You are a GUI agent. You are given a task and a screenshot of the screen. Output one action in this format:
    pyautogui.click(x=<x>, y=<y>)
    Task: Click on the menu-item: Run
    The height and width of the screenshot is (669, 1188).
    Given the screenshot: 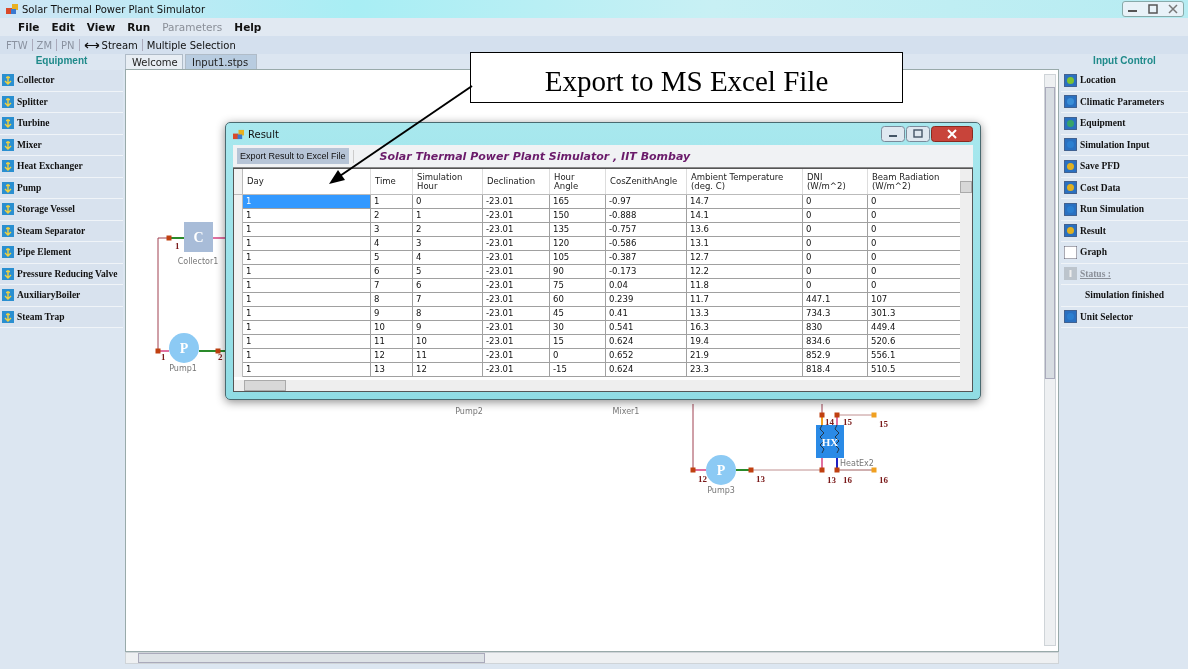 What is the action you would take?
    pyautogui.click(x=139, y=27)
    